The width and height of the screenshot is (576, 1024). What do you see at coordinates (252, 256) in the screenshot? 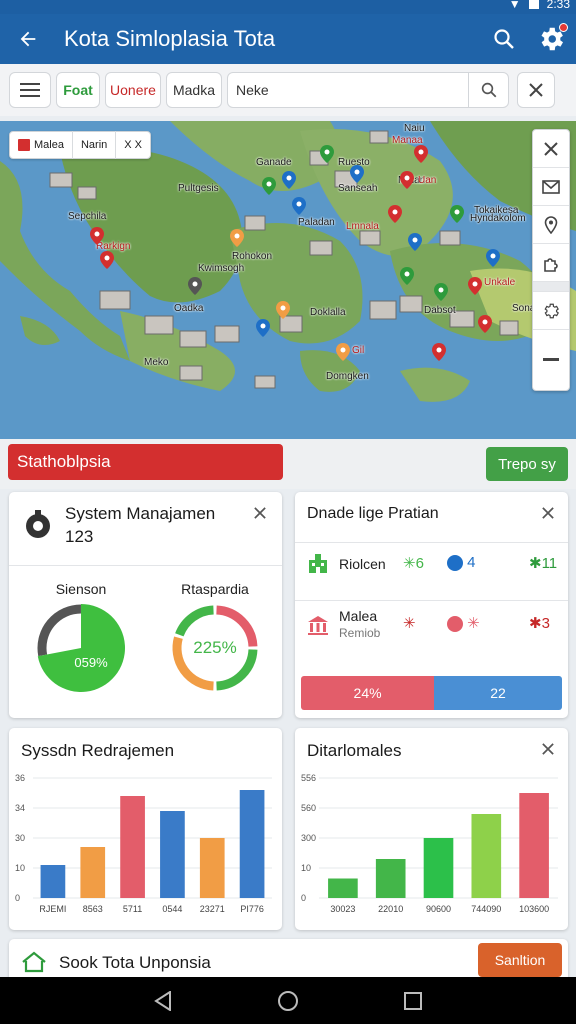
I see `map-label: Rohokon` at bounding box center [252, 256].